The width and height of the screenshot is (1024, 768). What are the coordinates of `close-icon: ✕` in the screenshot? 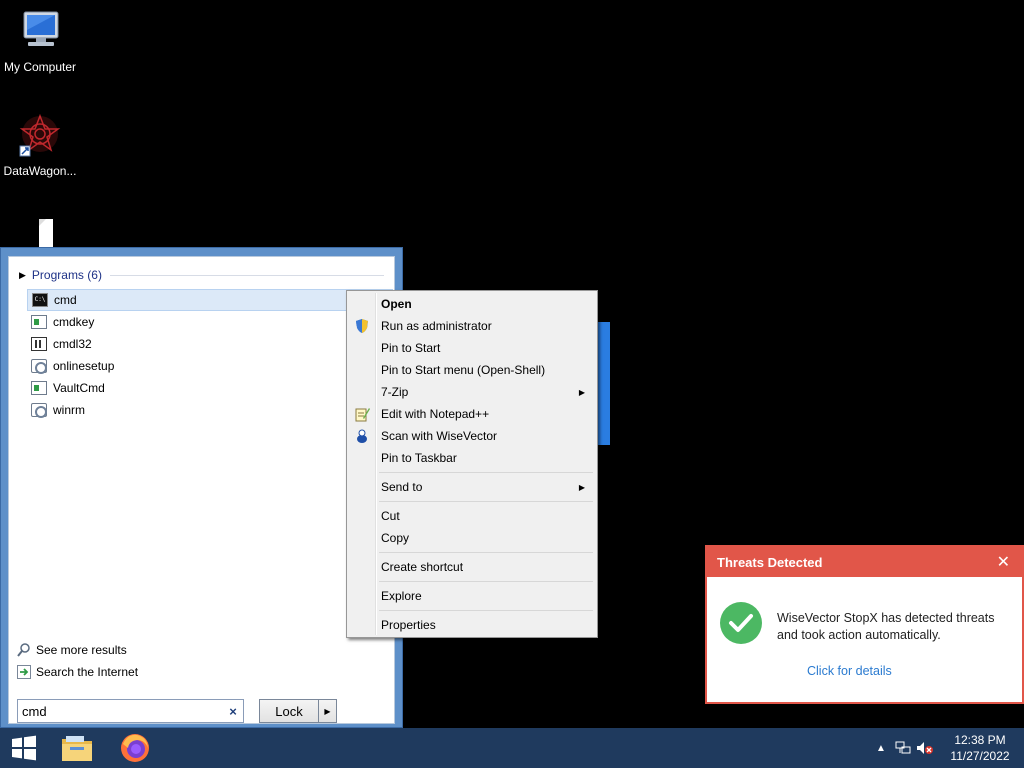 It's located at (1003, 562).